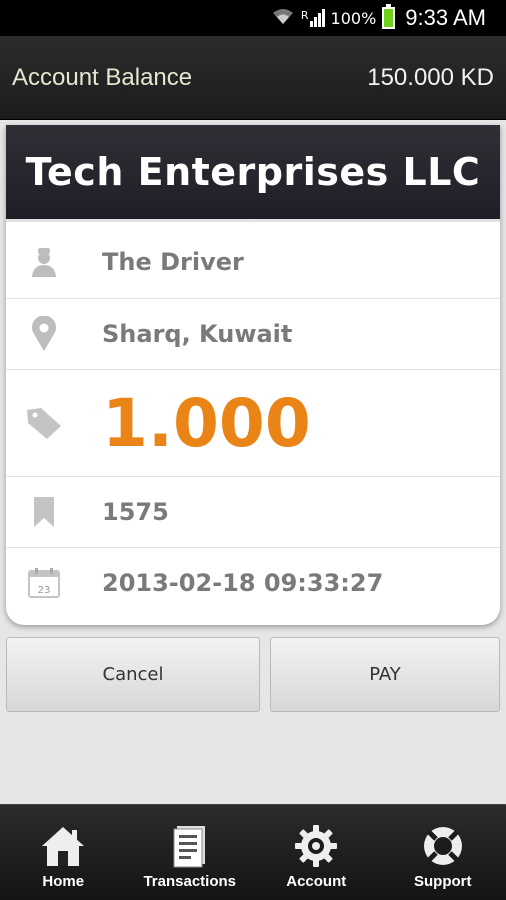  What do you see at coordinates (443, 881) in the screenshot?
I see `tab-support-label: Support` at bounding box center [443, 881].